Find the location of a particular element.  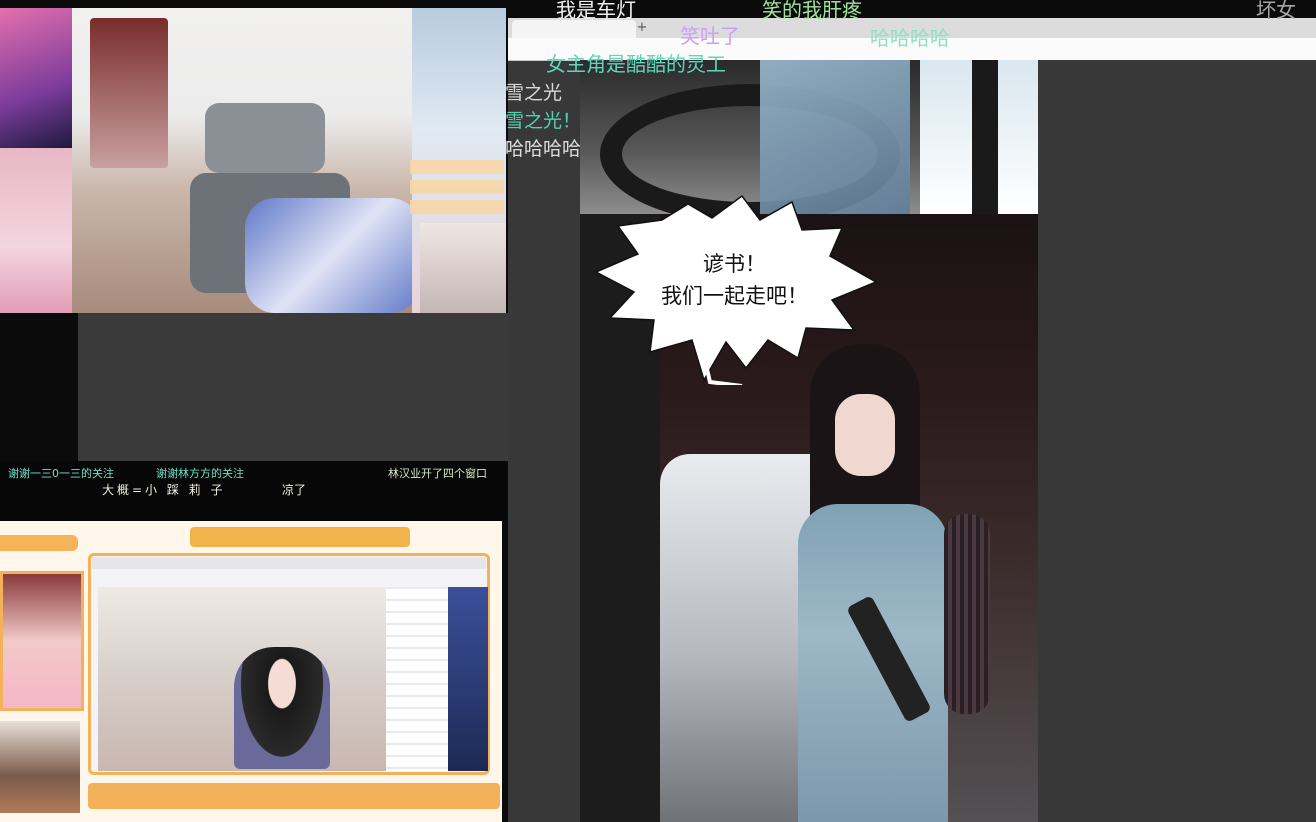

danmaku-comment: 我是车灯 is located at coordinates (596, 11).